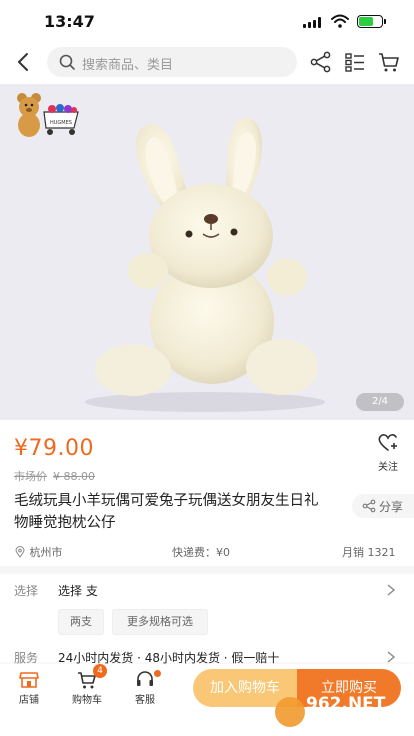  I want to click on status-bar: 13:47, so click(207, 21).